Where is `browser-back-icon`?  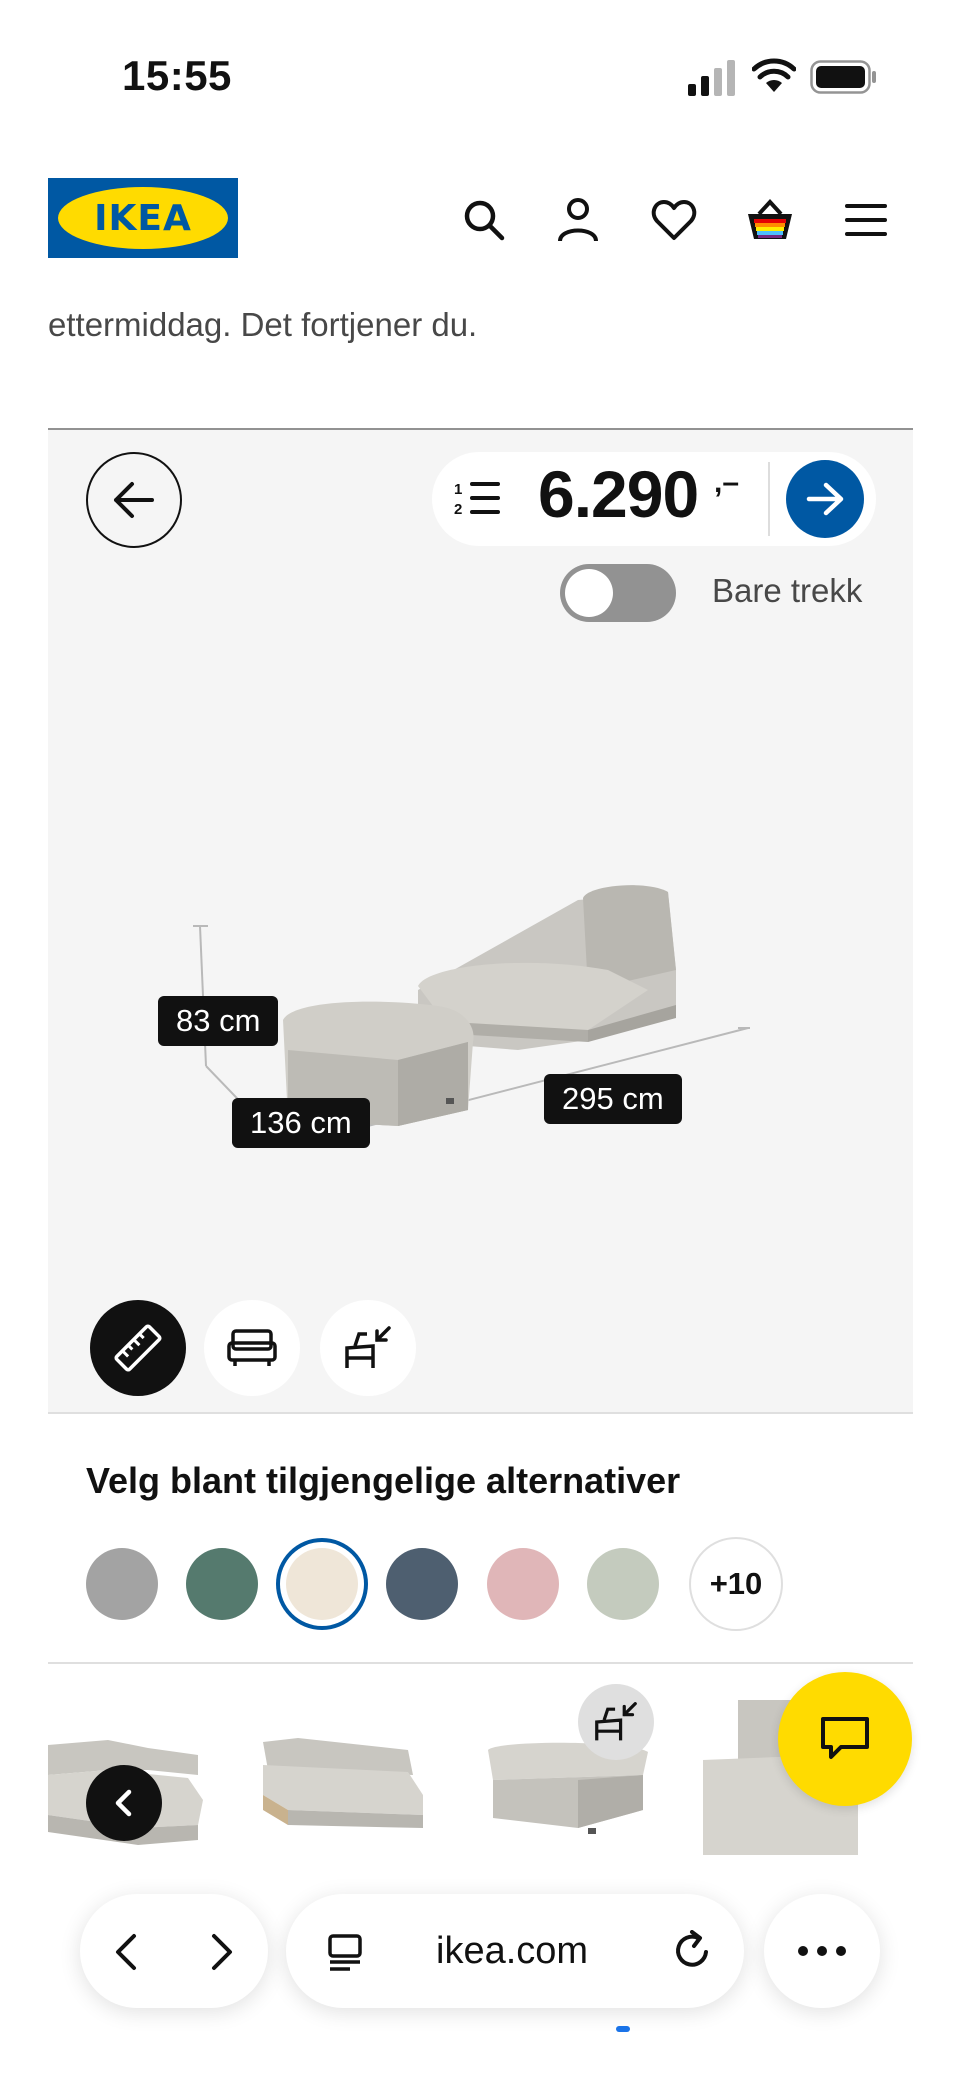
browser-back-icon is located at coordinates (125, 1952).